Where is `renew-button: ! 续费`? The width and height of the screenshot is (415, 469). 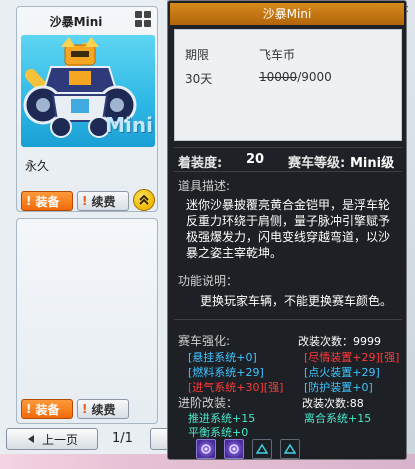 renew-button: ! 续费 is located at coordinates (103, 201).